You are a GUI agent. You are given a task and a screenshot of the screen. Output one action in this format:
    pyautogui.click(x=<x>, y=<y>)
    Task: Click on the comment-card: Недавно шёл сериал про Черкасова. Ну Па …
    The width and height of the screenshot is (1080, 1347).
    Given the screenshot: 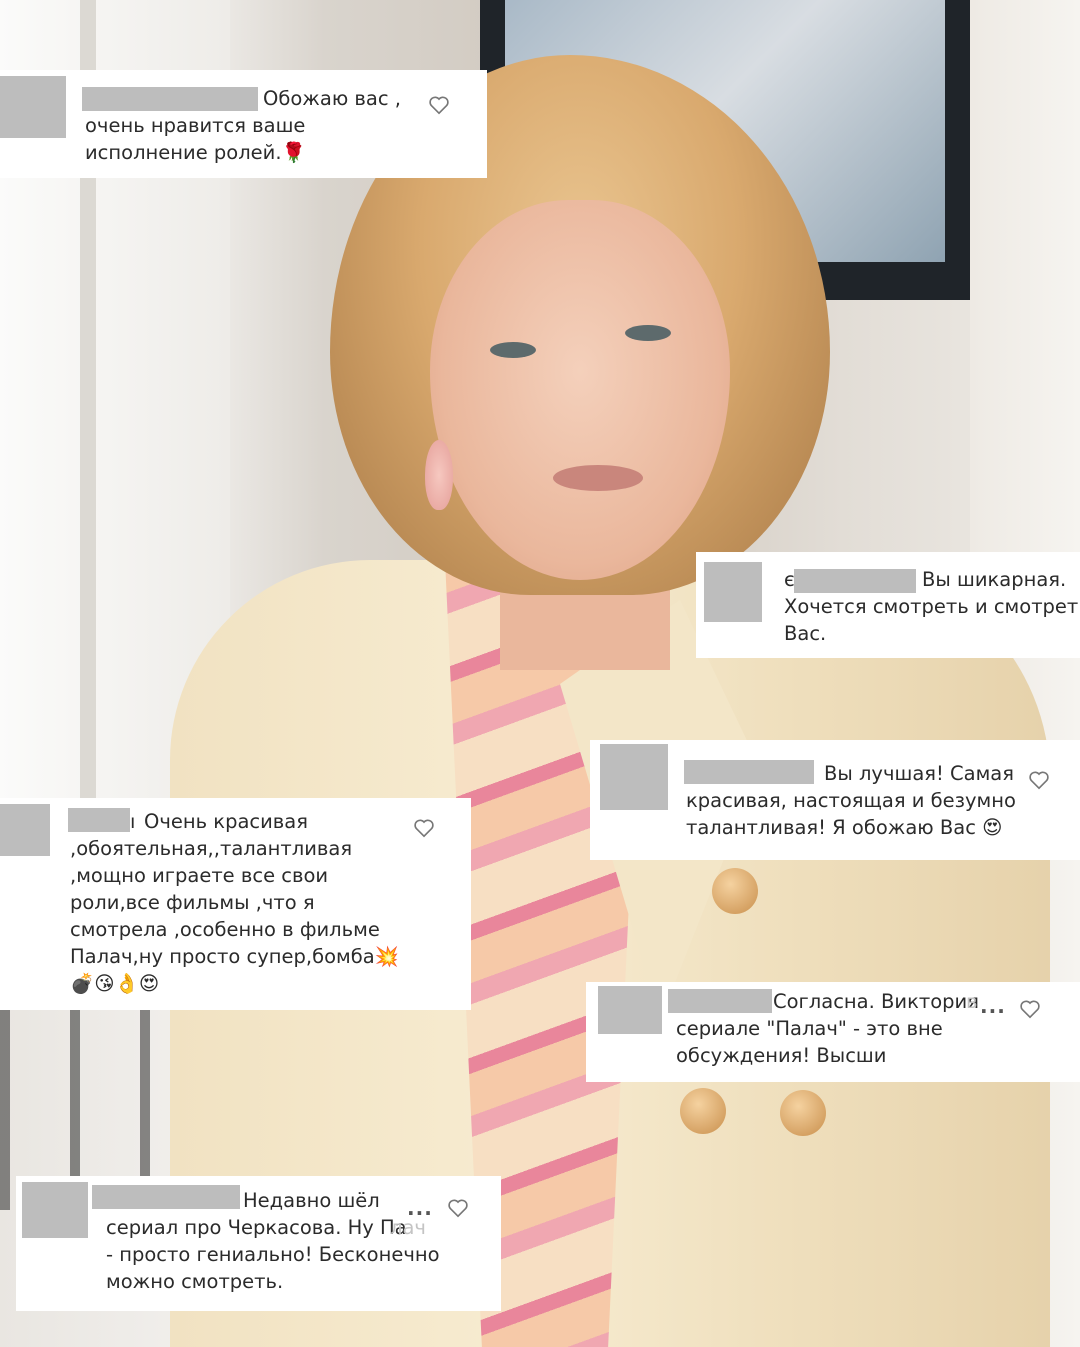 What is the action you would take?
    pyautogui.click(x=258, y=1243)
    